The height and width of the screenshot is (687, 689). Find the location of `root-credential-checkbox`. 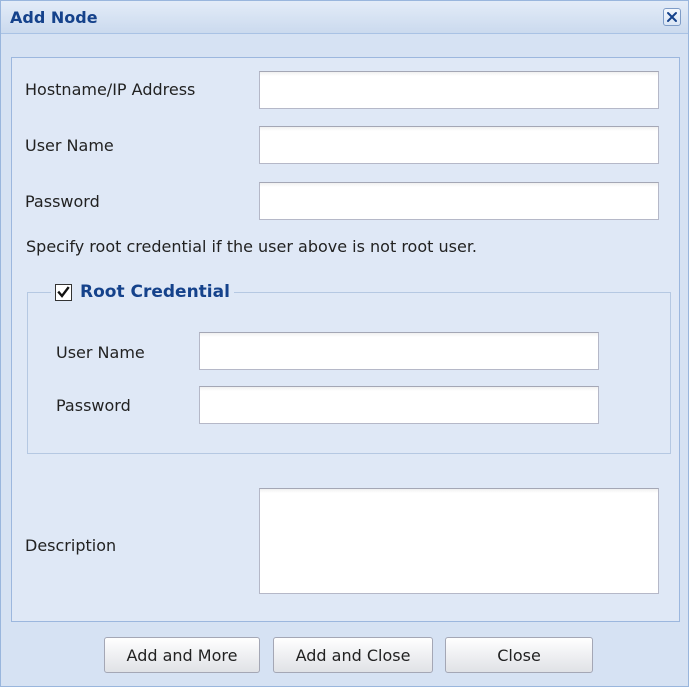

root-credential-checkbox is located at coordinates (63, 292).